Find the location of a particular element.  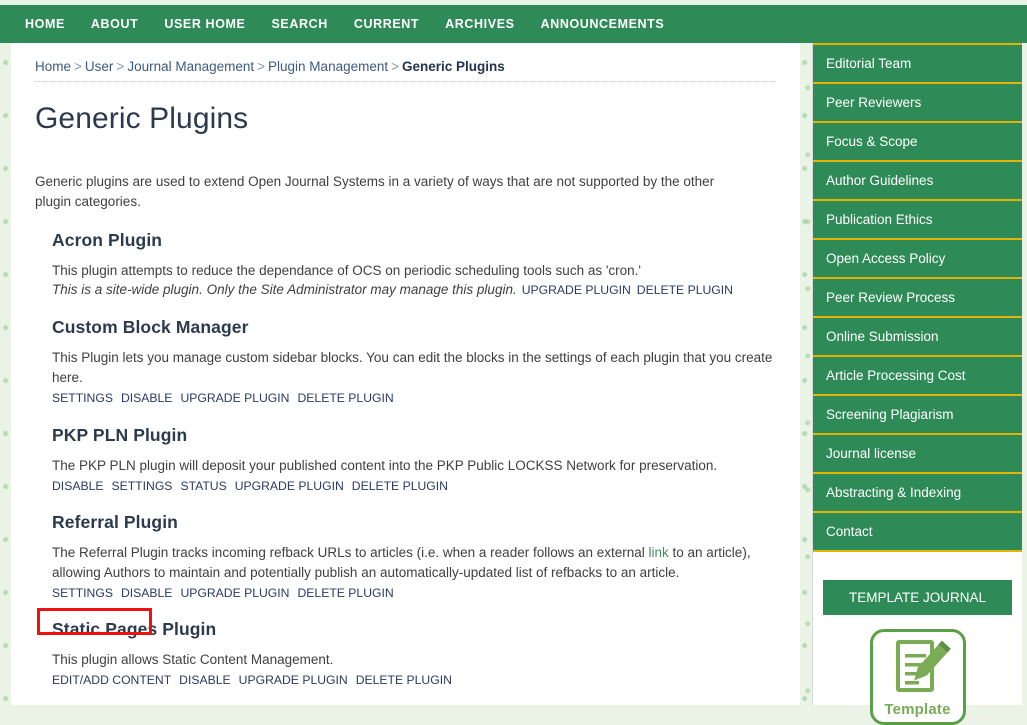

page-title: Generic Plugins is located at coordinates (142, 118).